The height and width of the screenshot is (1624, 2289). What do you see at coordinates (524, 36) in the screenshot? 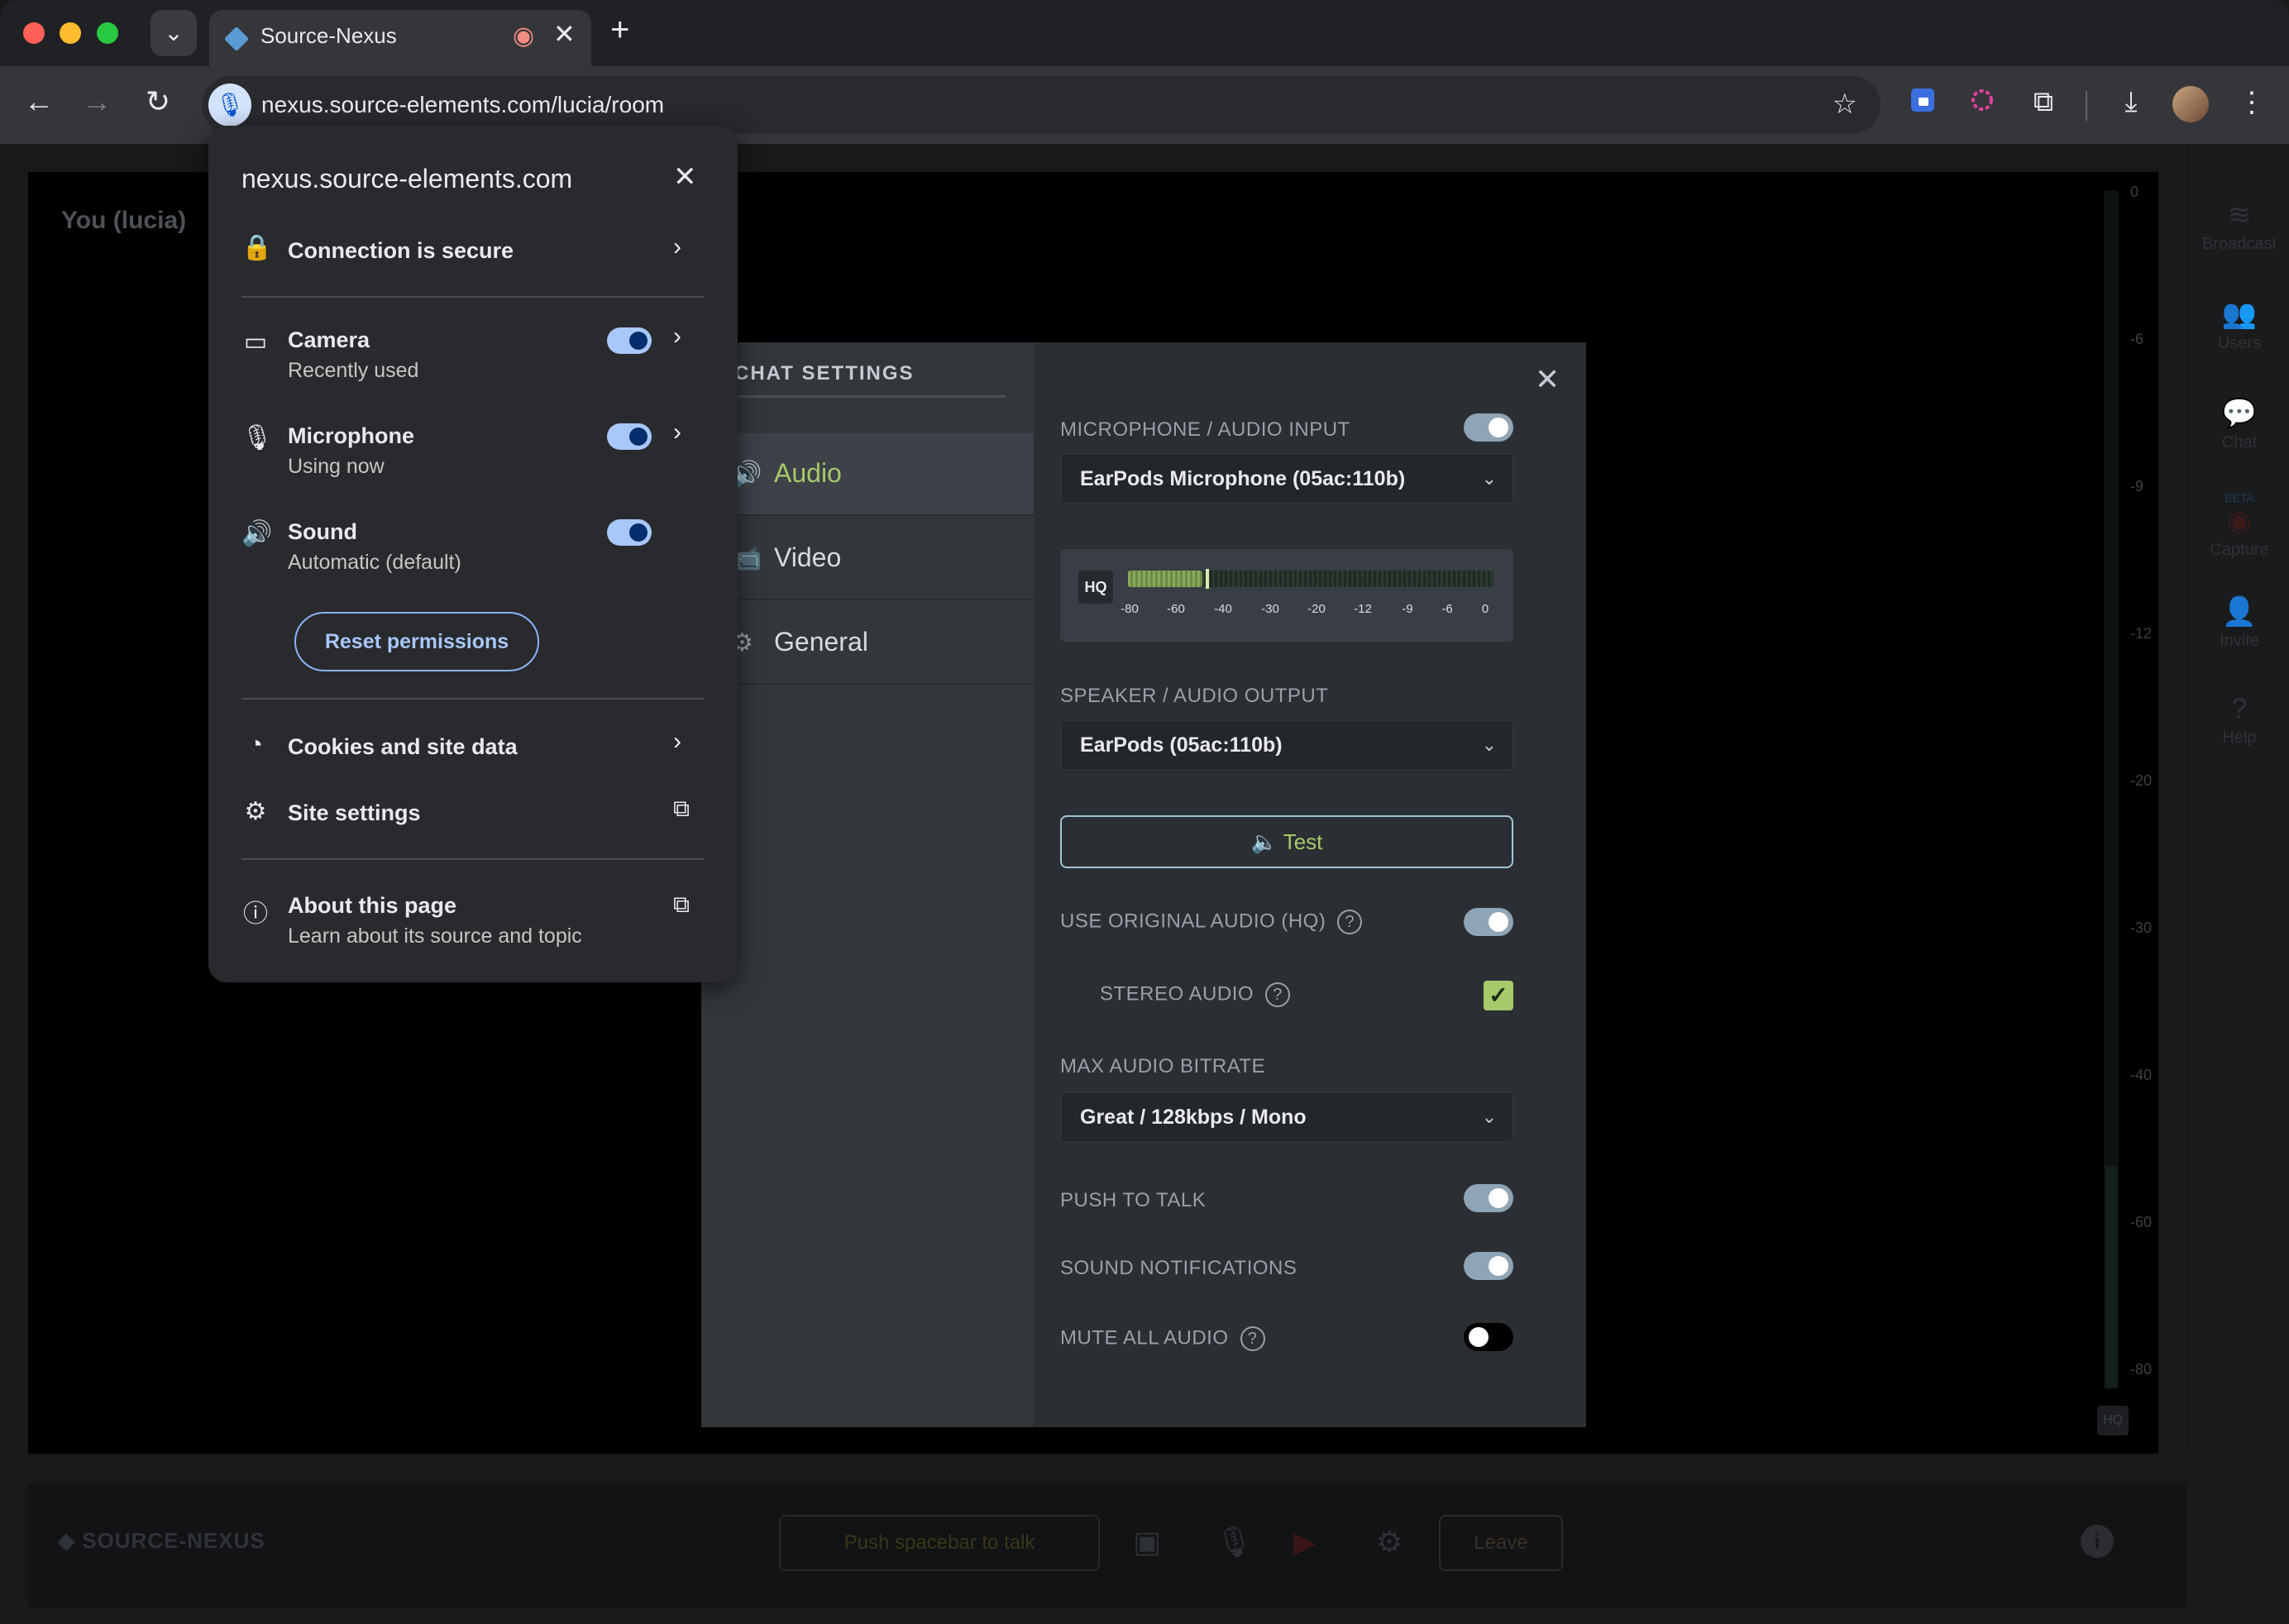
I see `recording-indicator-icon: ◉` at bounding box center [524, 36].